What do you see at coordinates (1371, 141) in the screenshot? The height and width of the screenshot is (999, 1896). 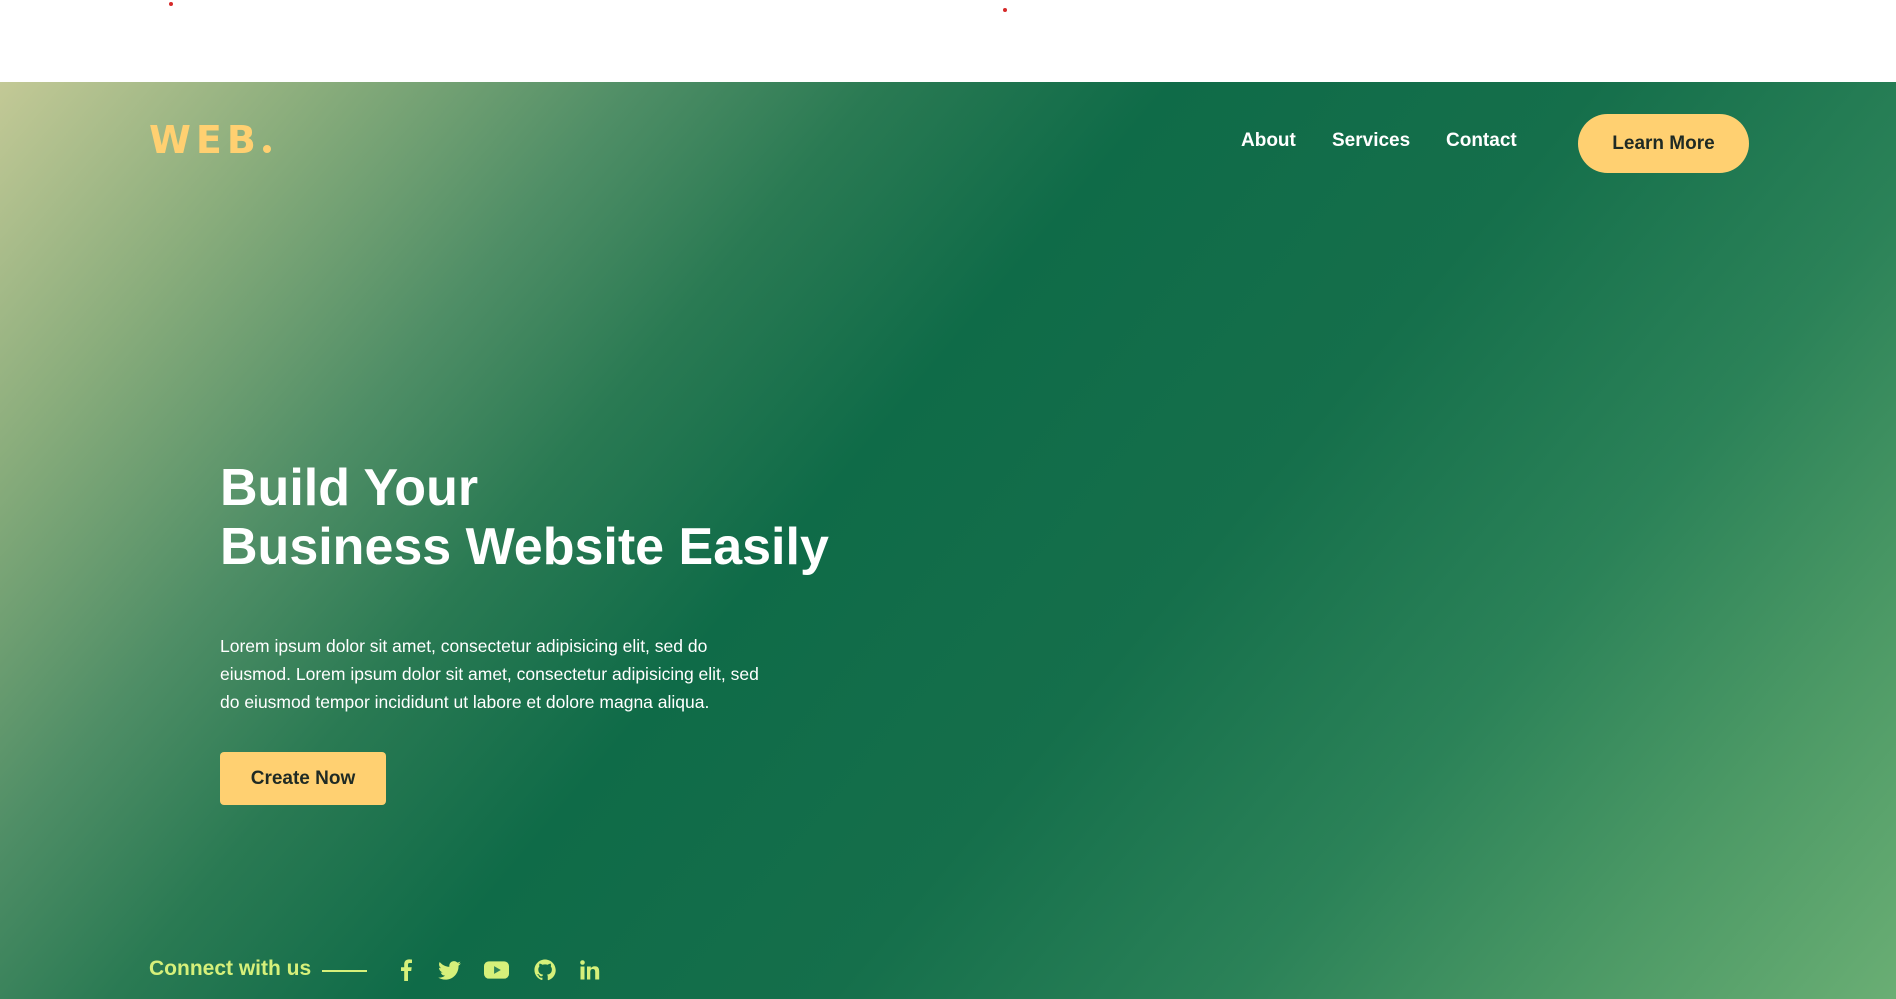 I see `nav-services: Services` at bounding box center [1371, 141].